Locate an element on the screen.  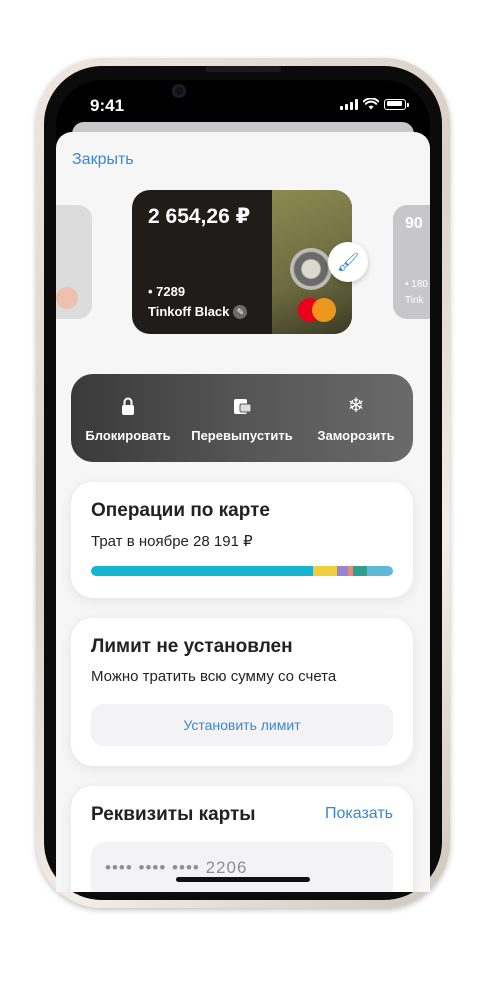
reissue-card-button: Перевыпустить is located at coordinates (242, 418).